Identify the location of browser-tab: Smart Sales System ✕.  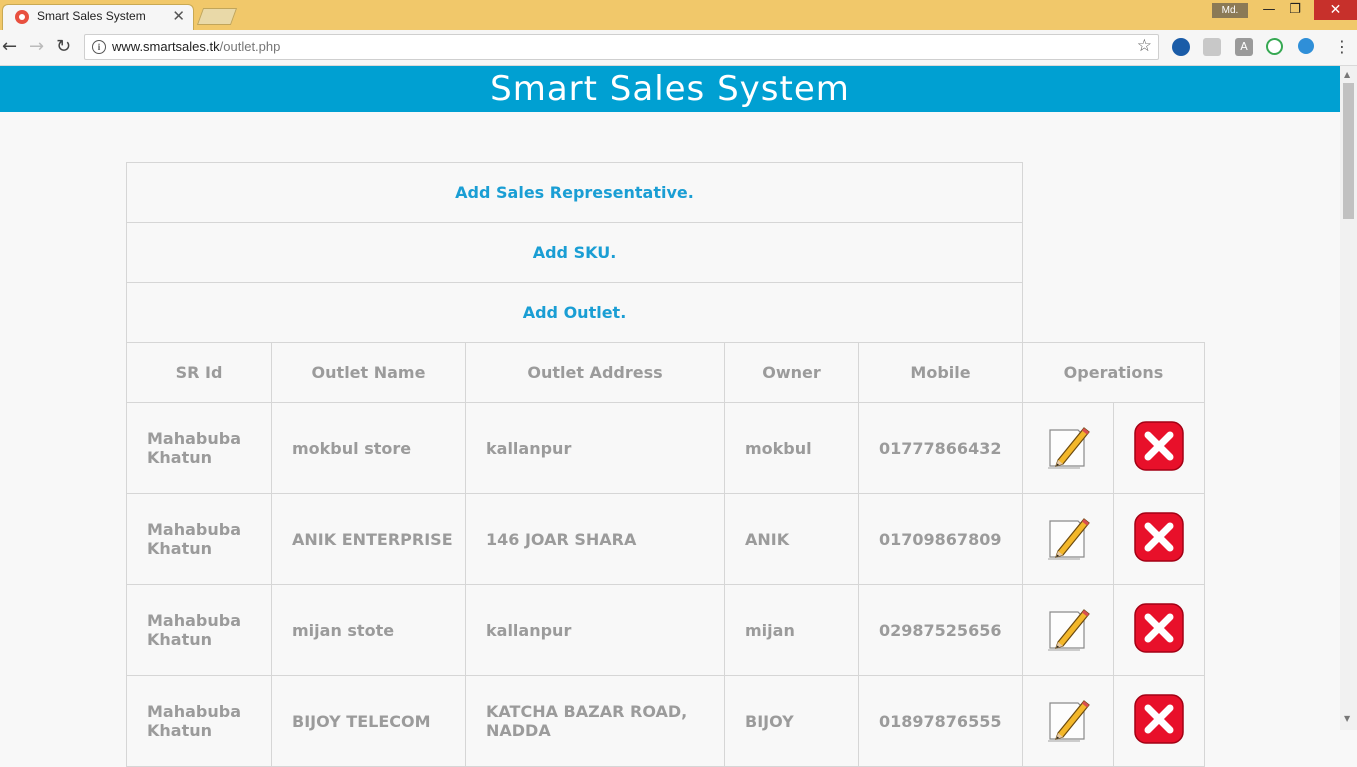
(98, 17).